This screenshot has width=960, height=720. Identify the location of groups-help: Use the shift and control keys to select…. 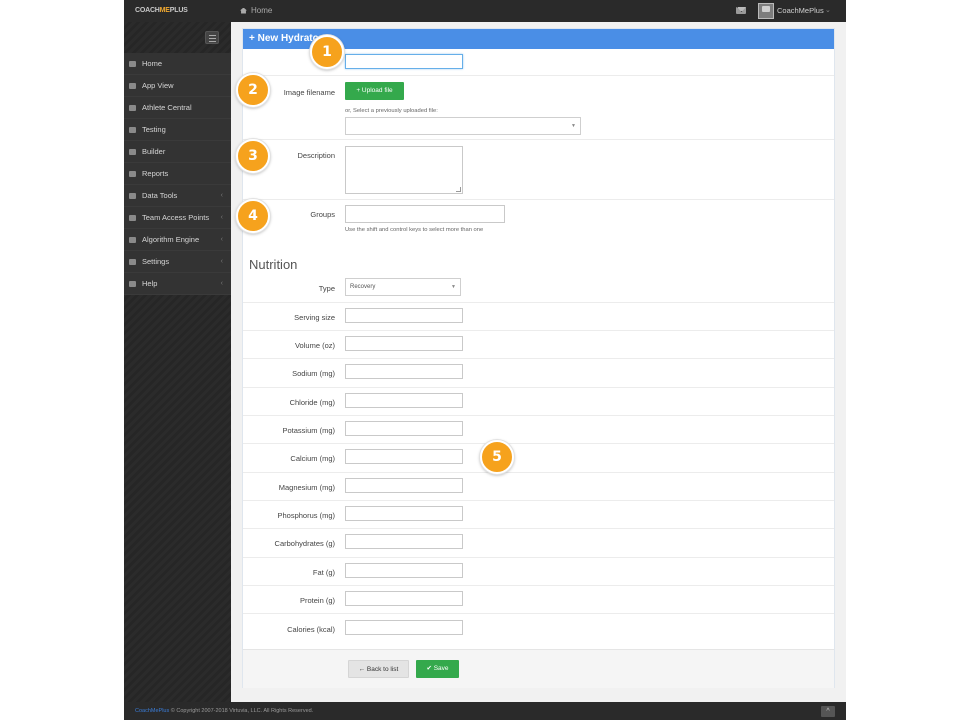
(414, 230).